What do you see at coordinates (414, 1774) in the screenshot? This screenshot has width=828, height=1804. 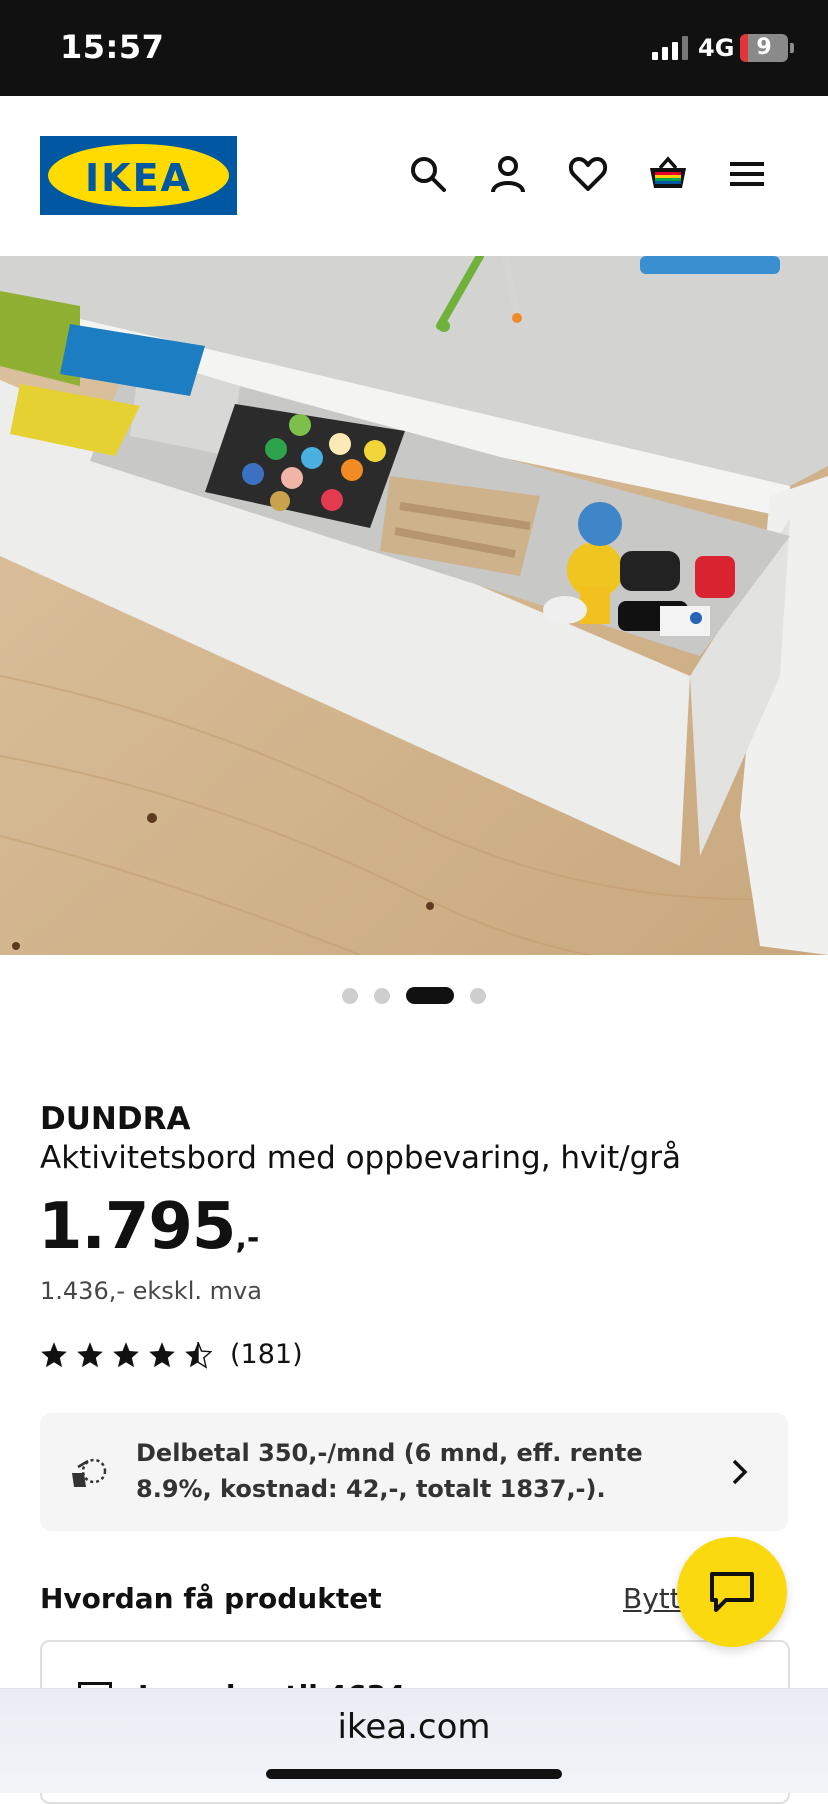 I see `home-indicator` at bounding box center [414, 1774].